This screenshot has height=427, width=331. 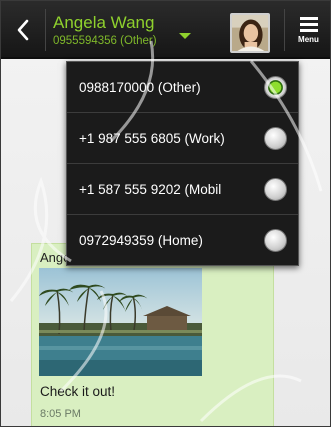 I want to click on menu-label: Menu, so click(x=308, y=39).